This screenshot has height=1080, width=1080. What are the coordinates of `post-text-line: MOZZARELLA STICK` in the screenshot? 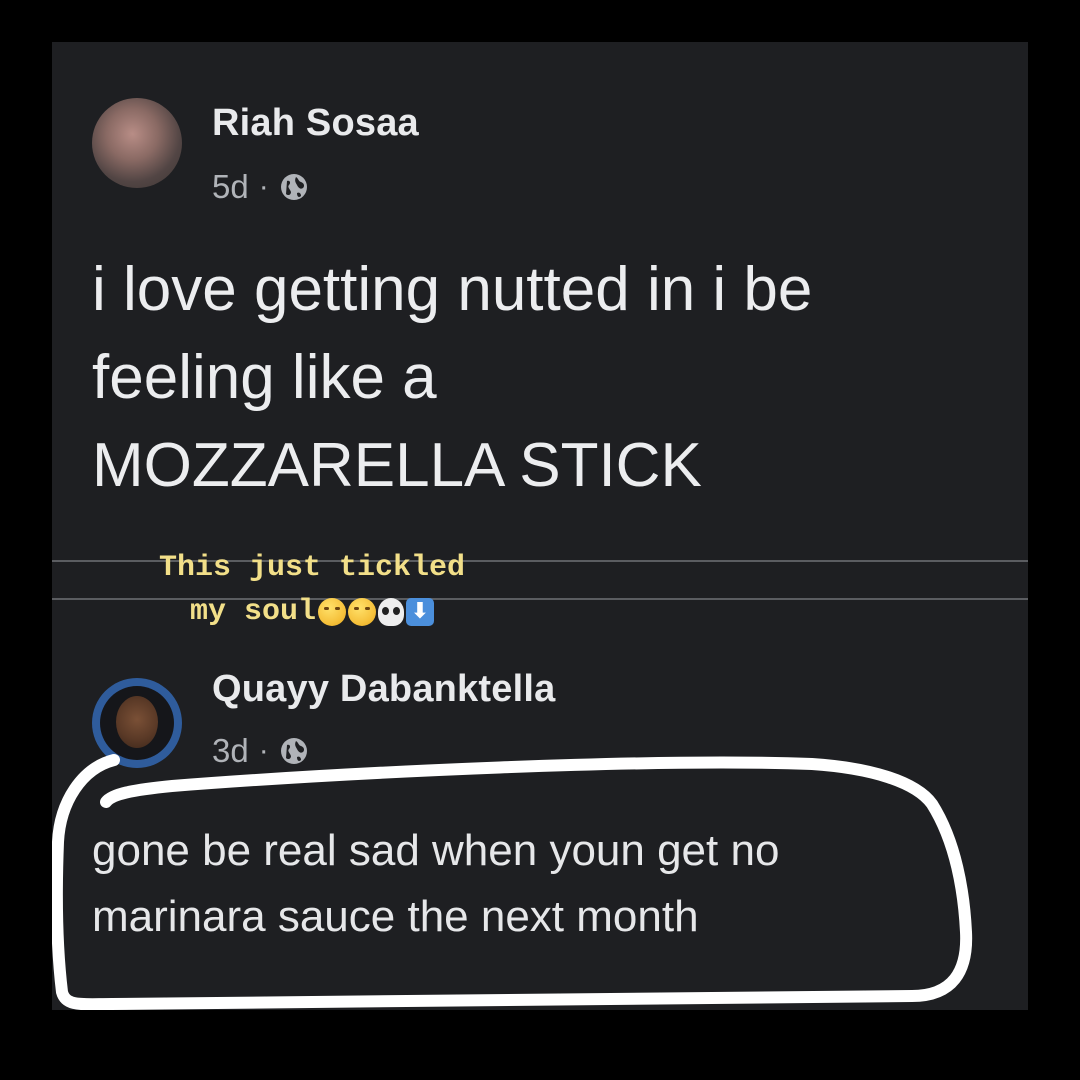 It's located at (397, 465).